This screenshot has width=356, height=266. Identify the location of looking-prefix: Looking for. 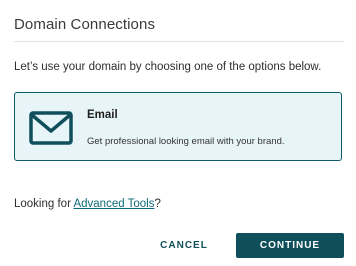
(44, 204).